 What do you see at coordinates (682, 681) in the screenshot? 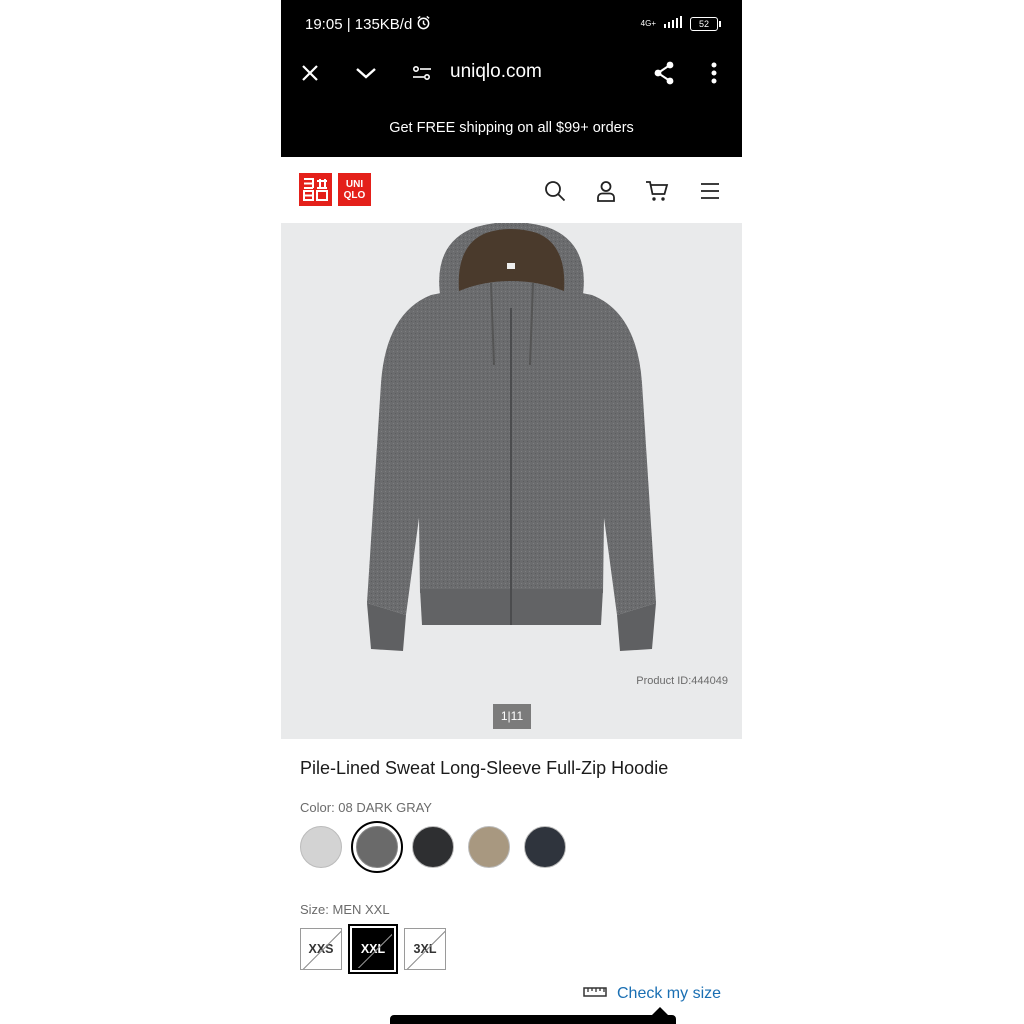
I see `product-id: Product ID:444049` at bounding box center [682, 681].